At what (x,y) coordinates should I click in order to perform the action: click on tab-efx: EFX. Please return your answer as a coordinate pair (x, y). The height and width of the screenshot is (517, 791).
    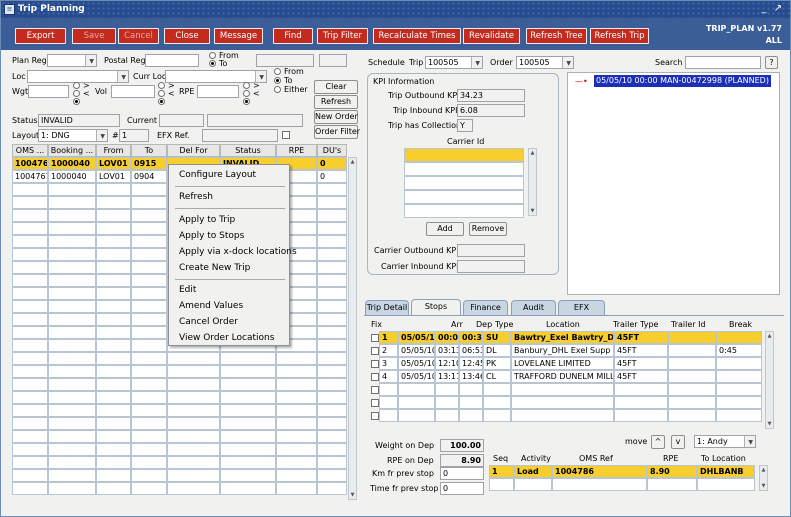
    Looking at the image, I should click on (581, 307).